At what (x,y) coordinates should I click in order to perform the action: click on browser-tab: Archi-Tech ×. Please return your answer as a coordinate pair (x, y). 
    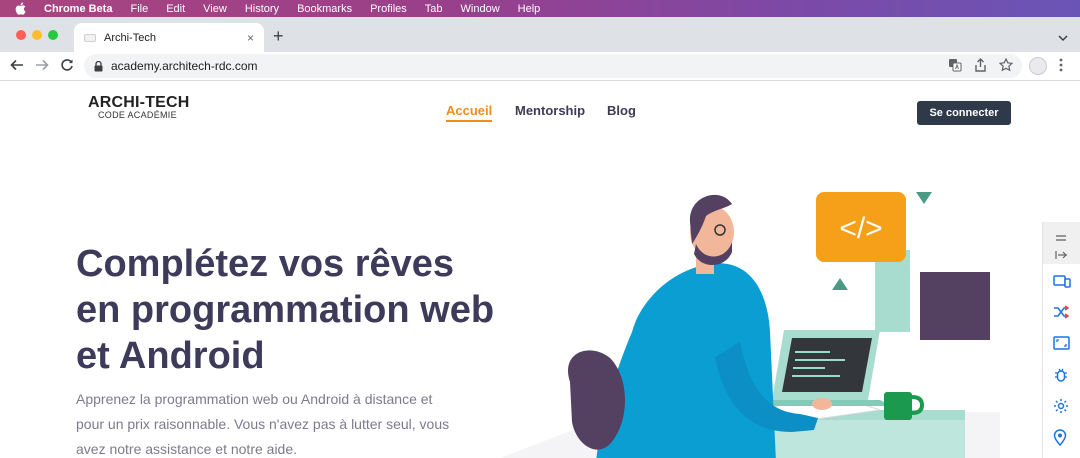
    Looking at the image, I should click on (169, 37).